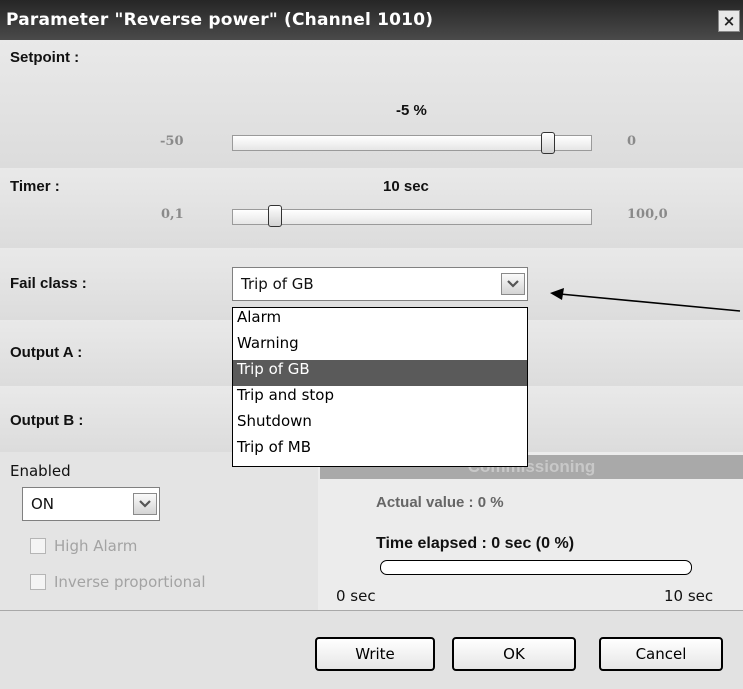 The width and height of the screenshot is (743, 689). I want to click on actual-value-text: Actual value : 0 %, so click(440, 502).